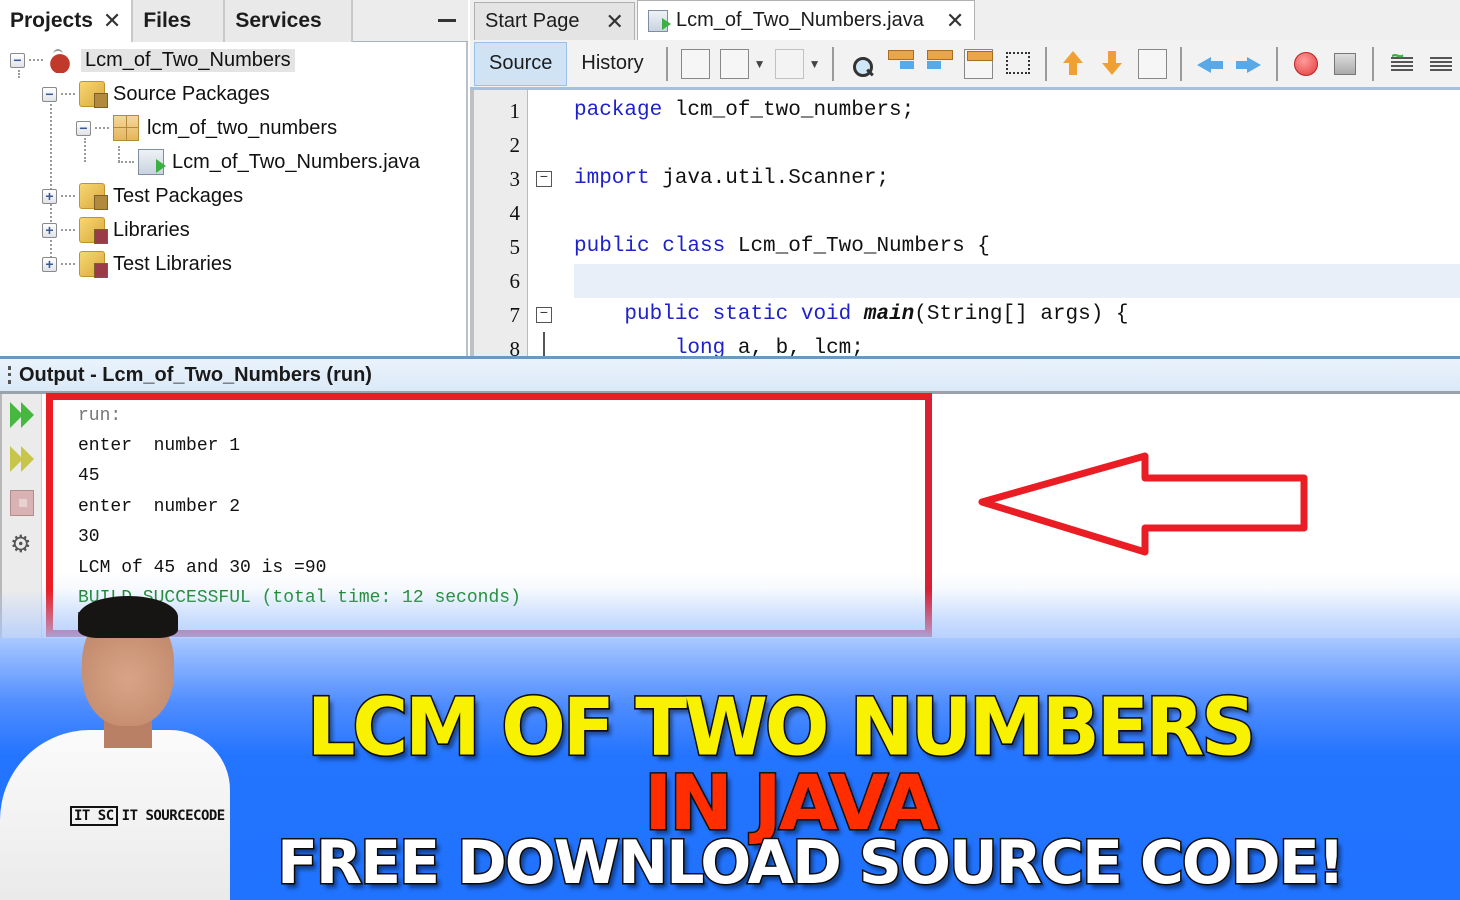  Describe the element at coordinates (900, 64) in the screenshot. I see `find-previous-icon` at that location.